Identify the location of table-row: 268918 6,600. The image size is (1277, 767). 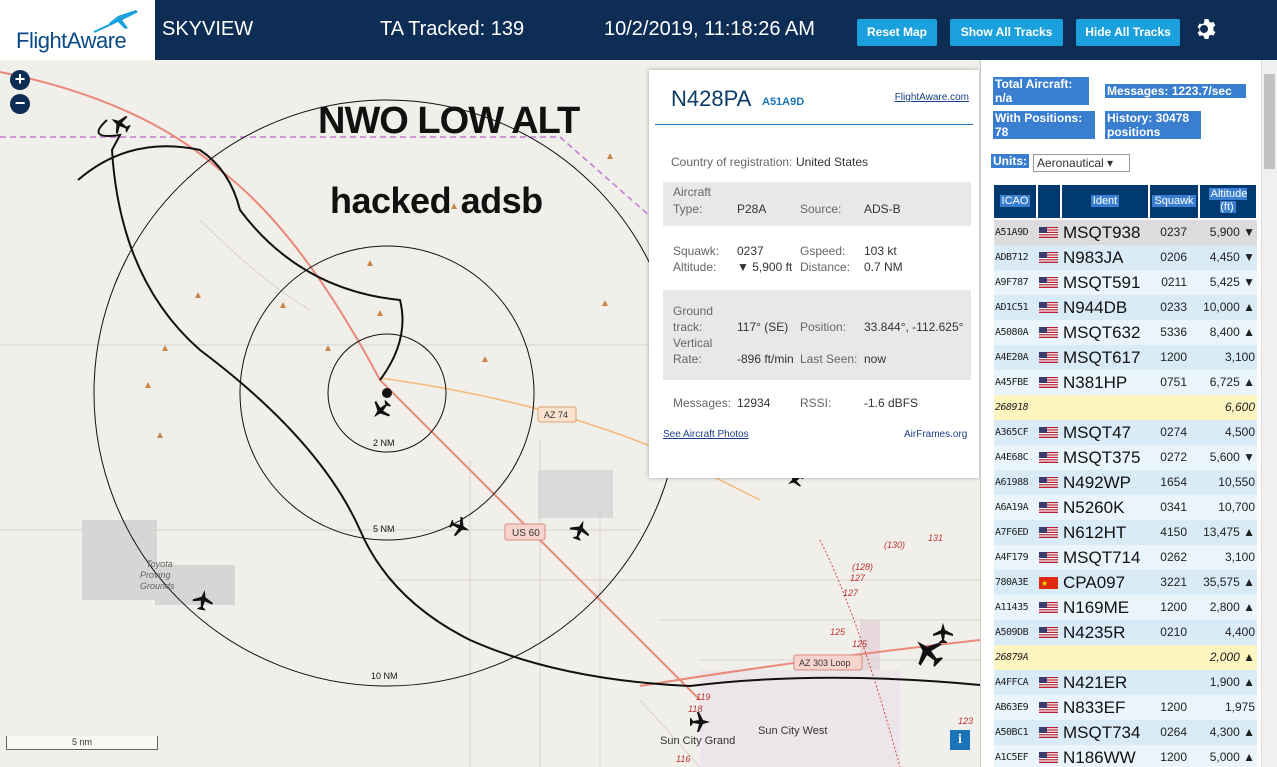
(1125, 407).